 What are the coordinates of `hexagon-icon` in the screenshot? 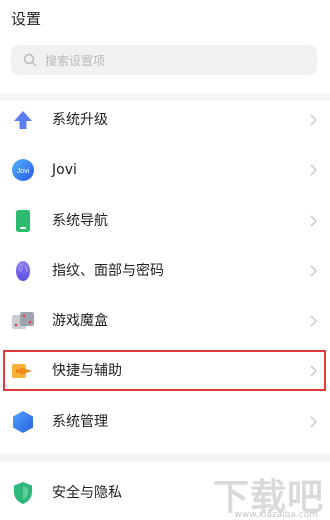 It's located at (23, 422).